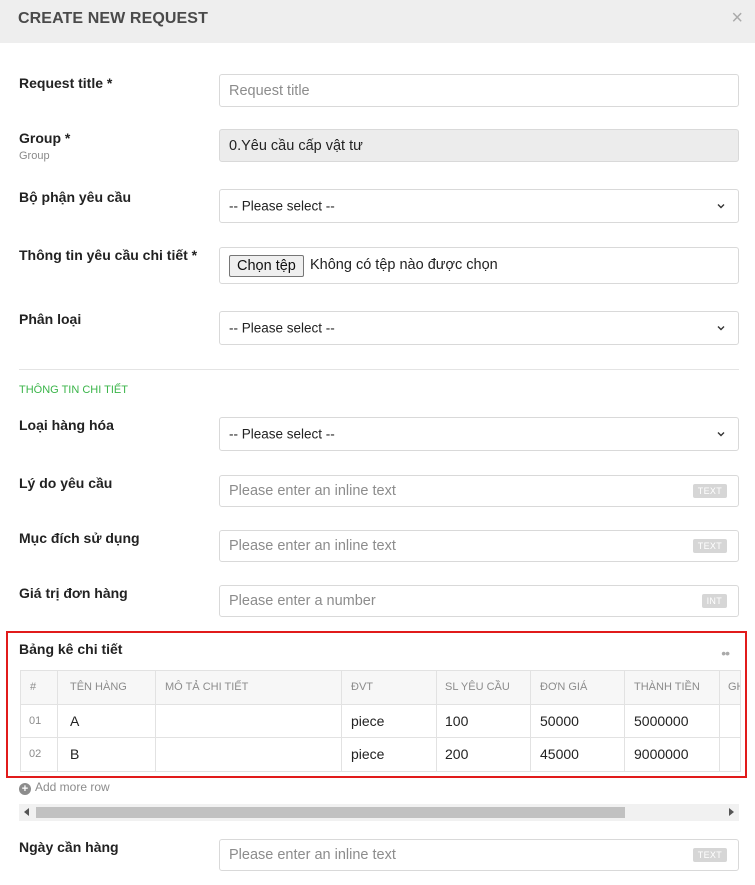 The image size is (755, 885). What do you see at coordinates (479, 434) in the screenshot?
I see `goods-type-select: -- Please select --` at bounding box center [479, 434].